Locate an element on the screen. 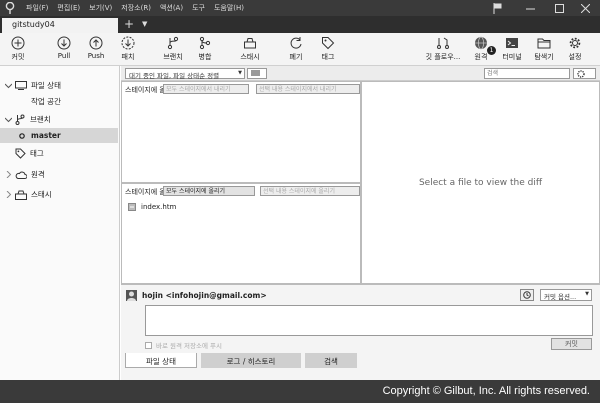 Image resolution: width=600 pixels, height=403 pixels. commit-button: 커밋 is located at coordinates (18, 49).